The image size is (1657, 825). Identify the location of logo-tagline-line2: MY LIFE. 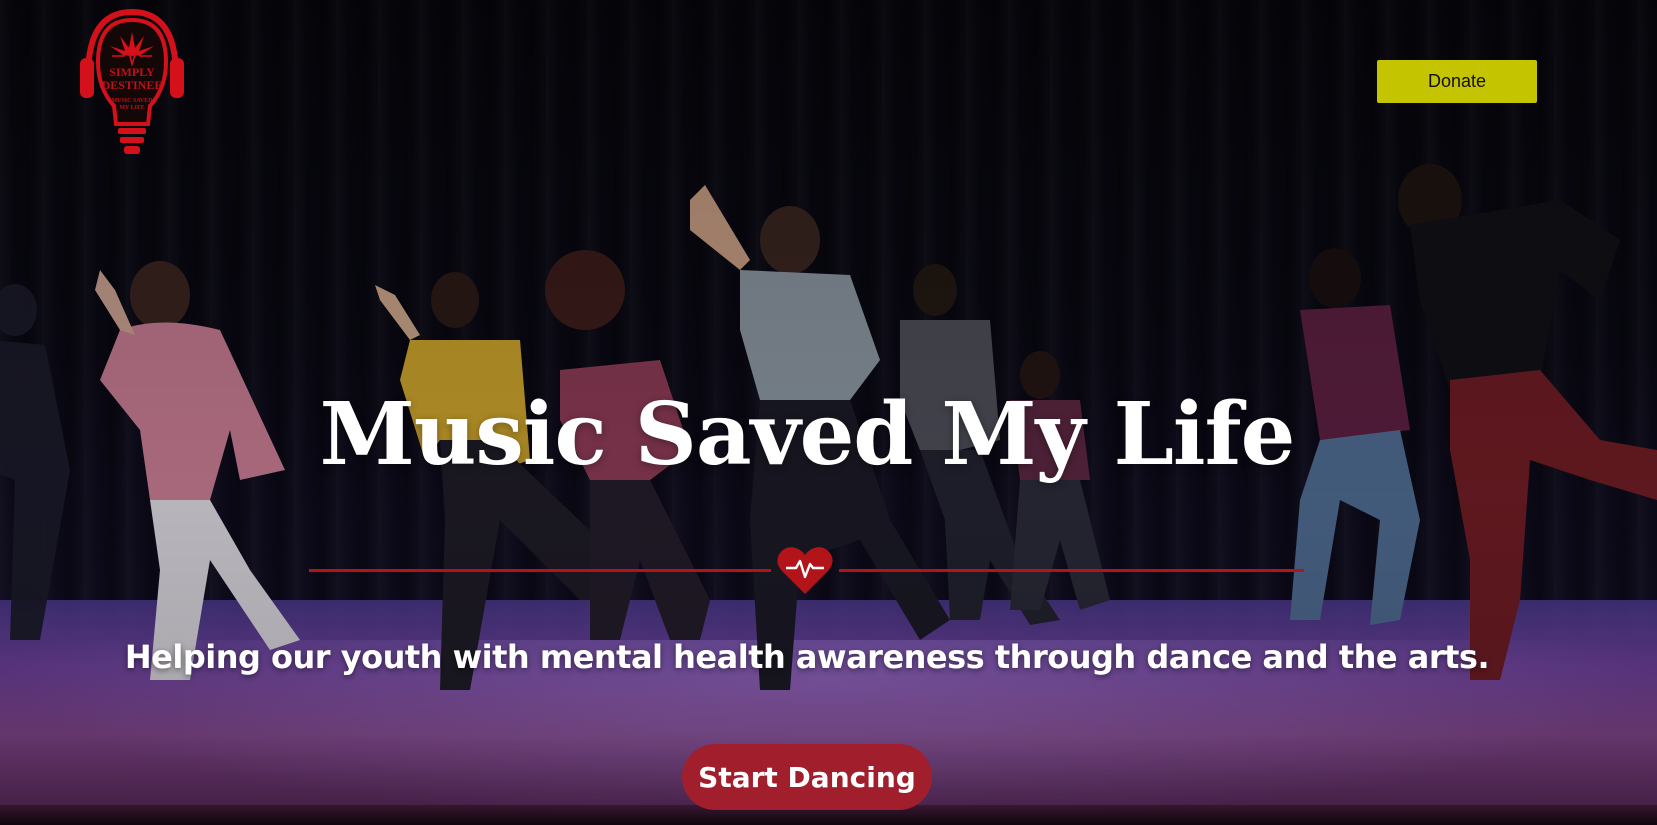
(132, 108).